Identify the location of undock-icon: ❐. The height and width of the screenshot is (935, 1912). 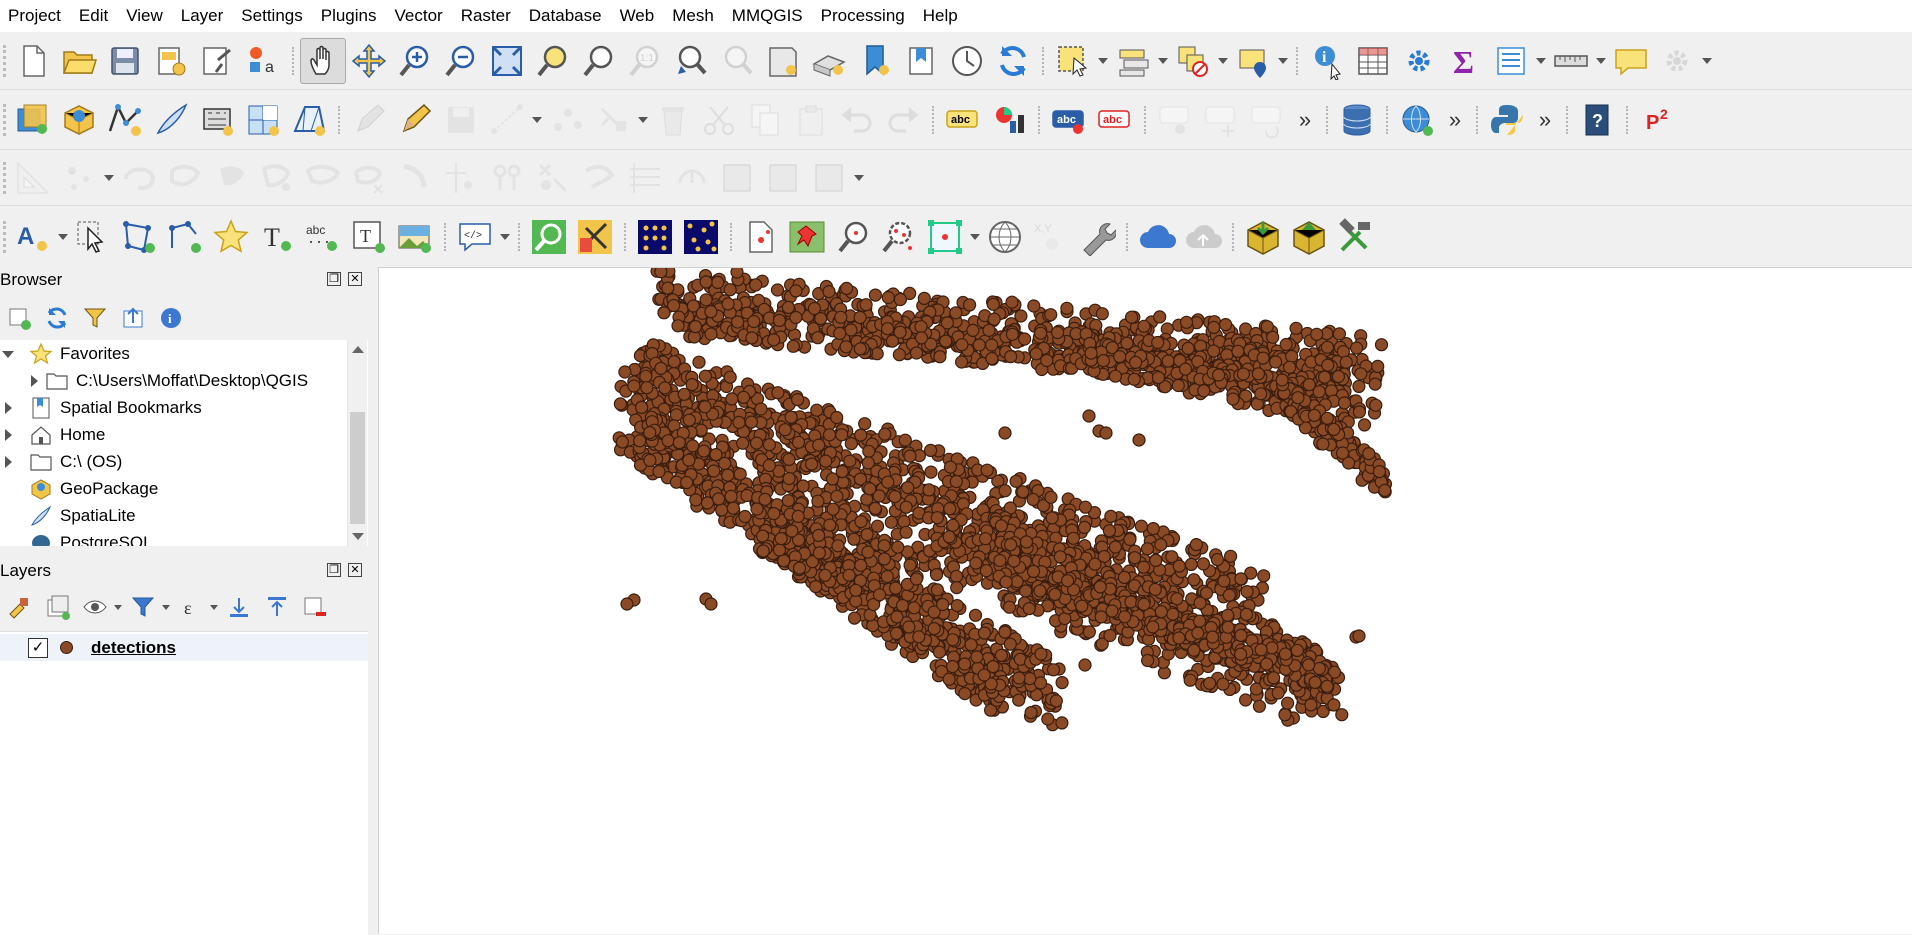
(334, 279).